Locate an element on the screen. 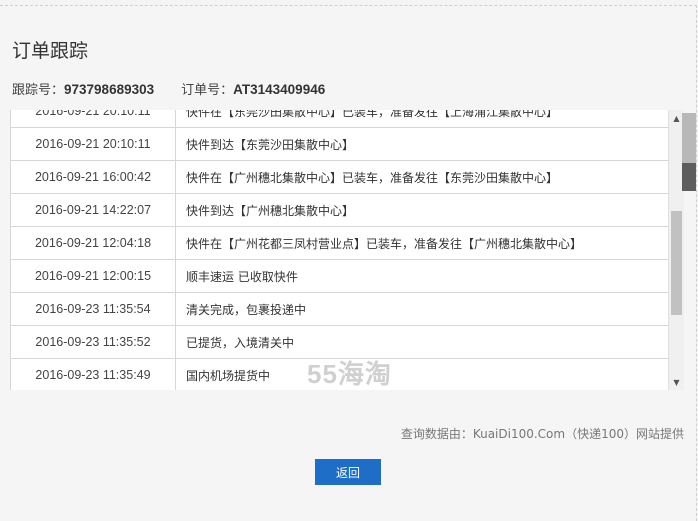  dialog-title: 订单跟踪 is located at coordinates (50, 51).